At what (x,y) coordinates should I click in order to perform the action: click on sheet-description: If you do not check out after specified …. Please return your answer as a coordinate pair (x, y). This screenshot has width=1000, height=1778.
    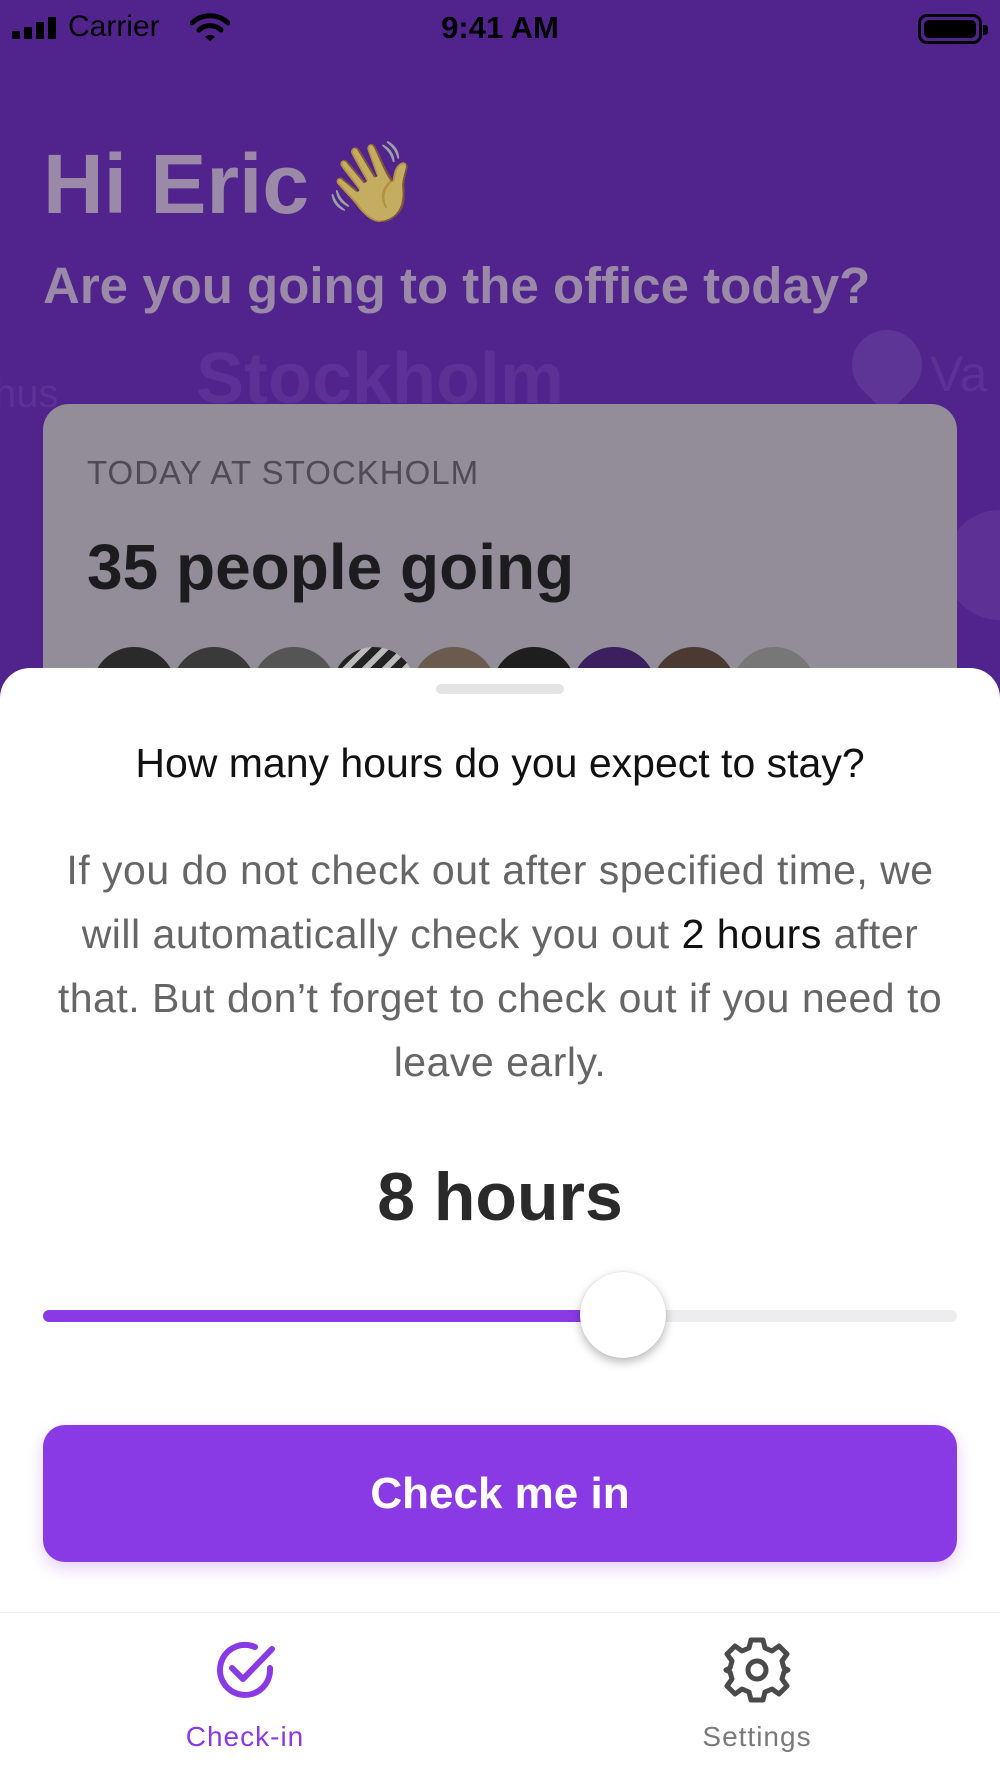
    Looking at the image, I should click on (500, 966).